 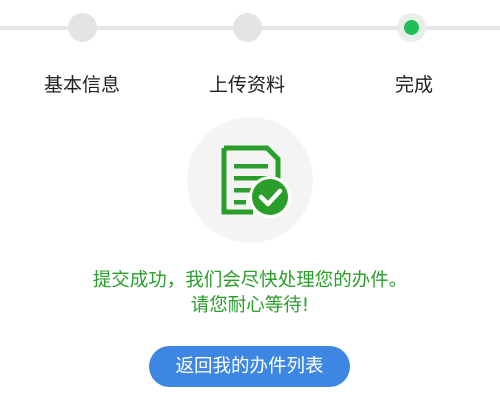 What do you see at coordinates (247, 85) in the screenshot?
I see `step-label-upload: 上传资料` at bounding box center [247, 85].